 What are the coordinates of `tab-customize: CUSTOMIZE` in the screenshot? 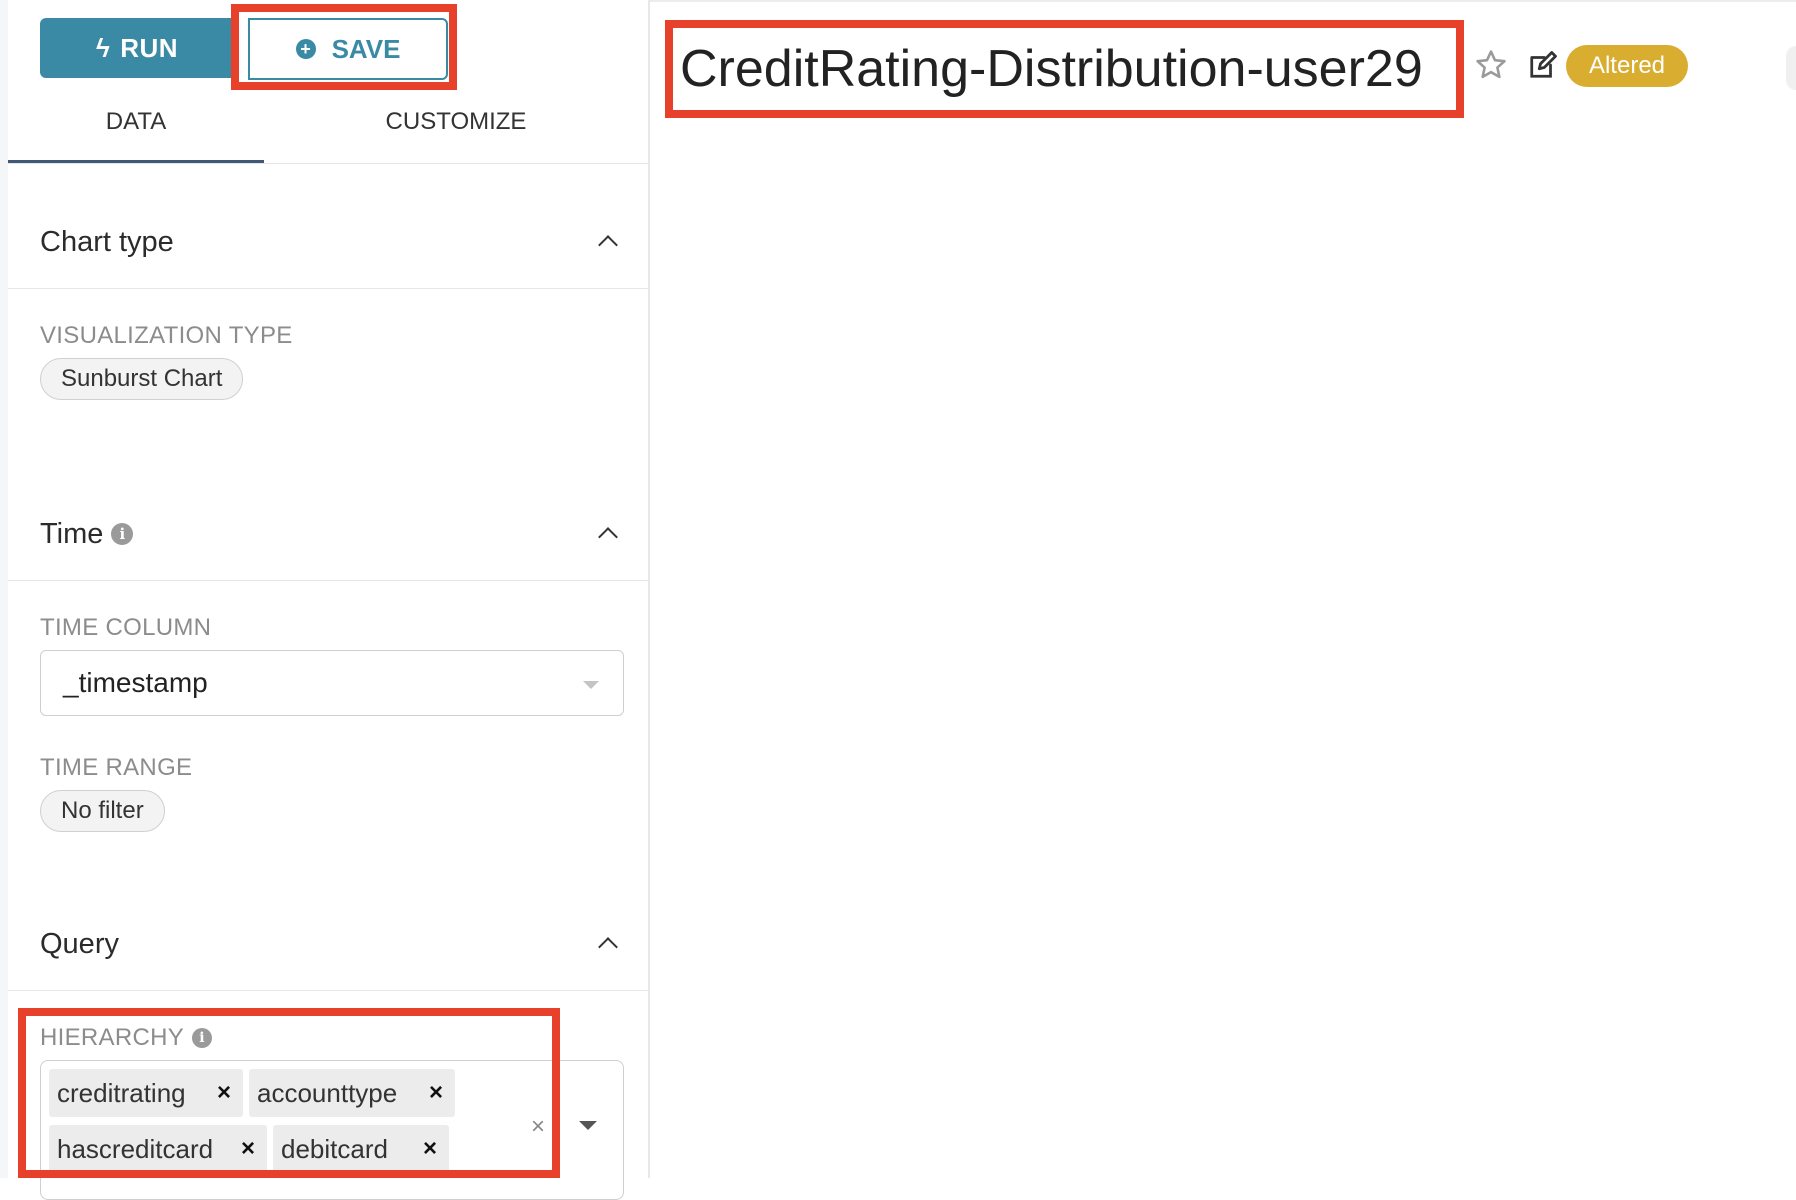 It's located at (456, 122).